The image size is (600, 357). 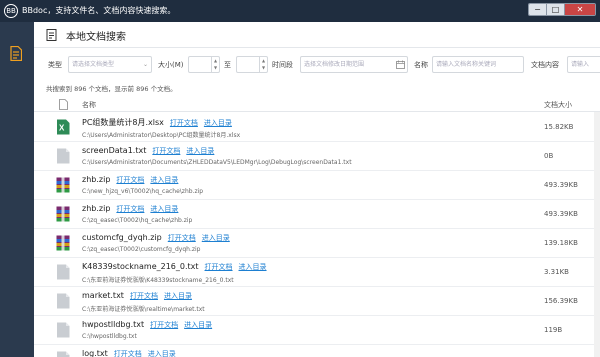 What do you see at coordinates (545, 65) in the screenshot?
I see `content-label: 文档内容` at bounding box center [545, 65].